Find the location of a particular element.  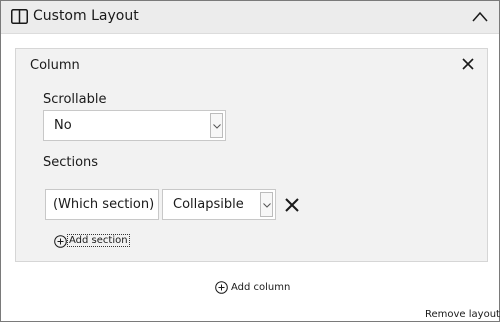

remove-section-icon is located at coordinates (292, 205).